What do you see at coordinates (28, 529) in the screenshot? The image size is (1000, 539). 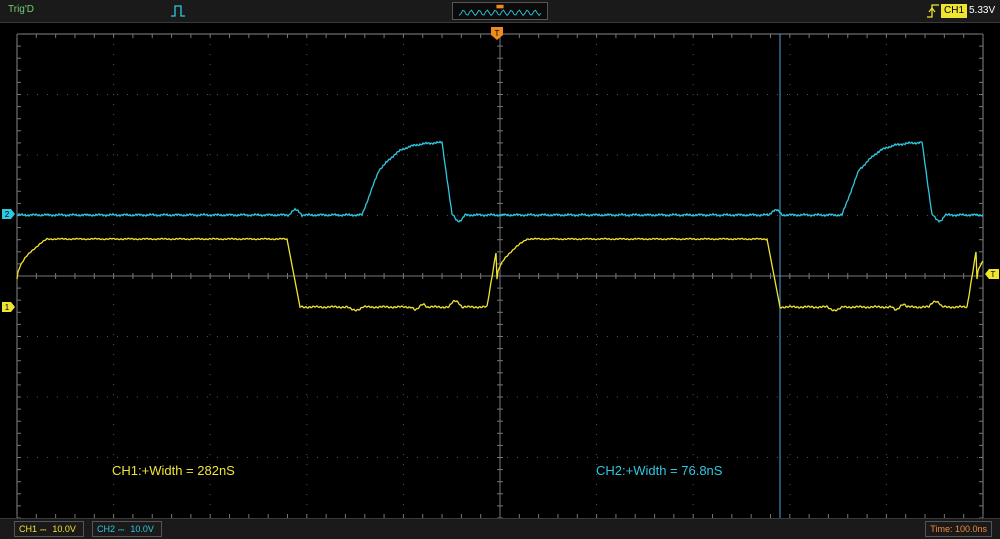 I see `ch1-label: CH1` at bounding box center [28, 529].